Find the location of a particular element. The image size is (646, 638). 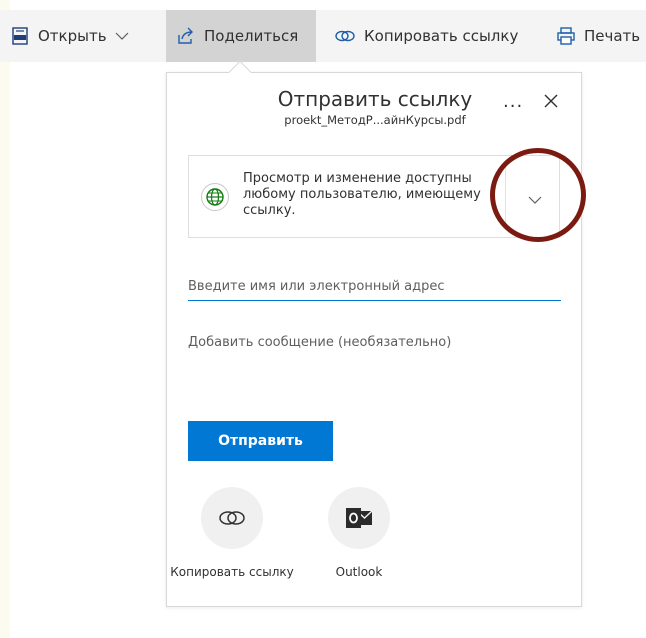

copy-link-circle is located at coordinates (232, 518).